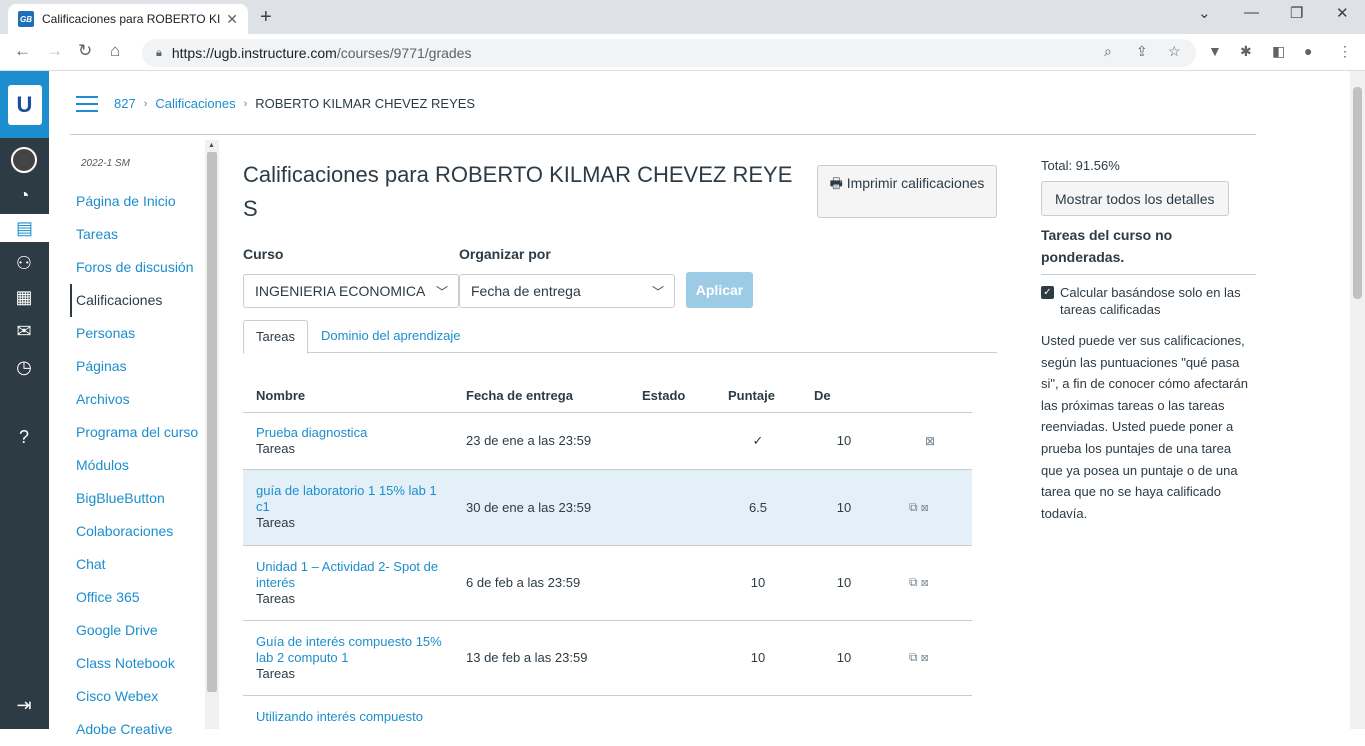 The height and width of the screenshot is (746, 1365). Describe the element at coordinates (125, 103) in the screenshot. I see `breadcrumb-course: 827` at that location.